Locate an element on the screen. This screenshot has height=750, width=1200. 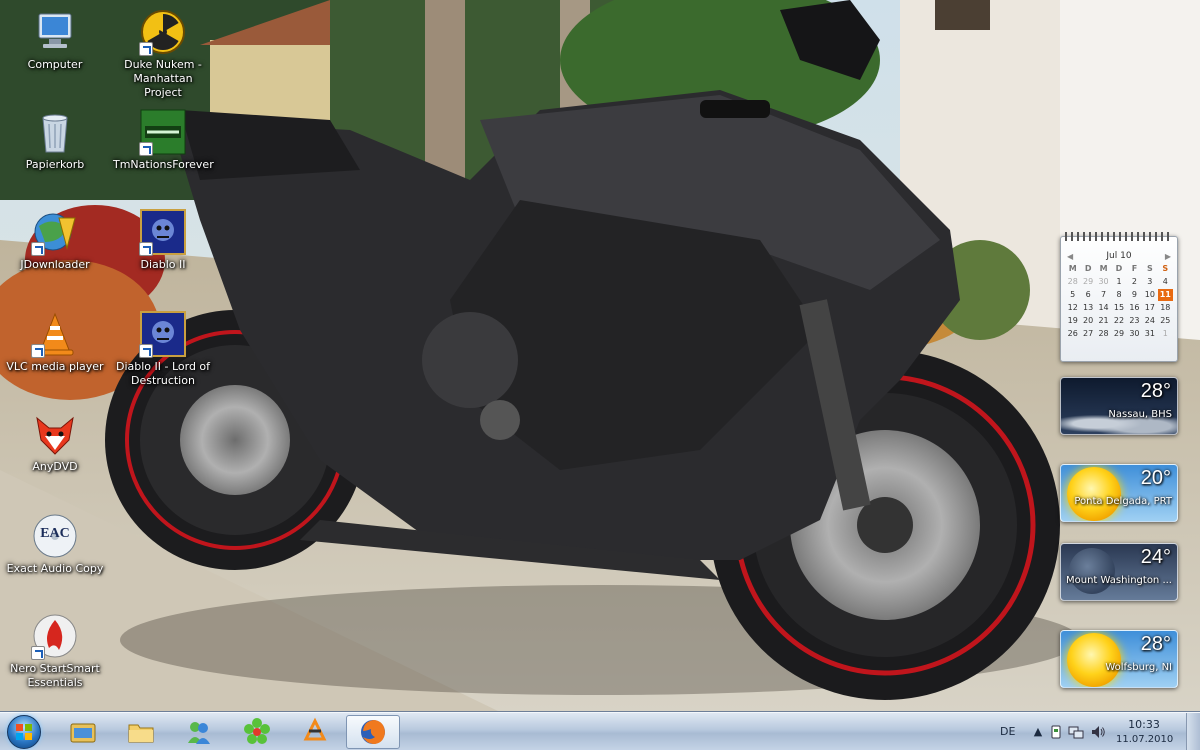
calendar-day: 7 is located at coordinates (1103, 295).